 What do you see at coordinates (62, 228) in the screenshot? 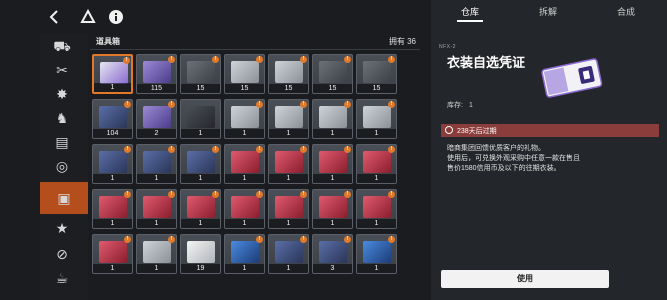
I see `star-icon: ★` at bounding box center [62, 228].